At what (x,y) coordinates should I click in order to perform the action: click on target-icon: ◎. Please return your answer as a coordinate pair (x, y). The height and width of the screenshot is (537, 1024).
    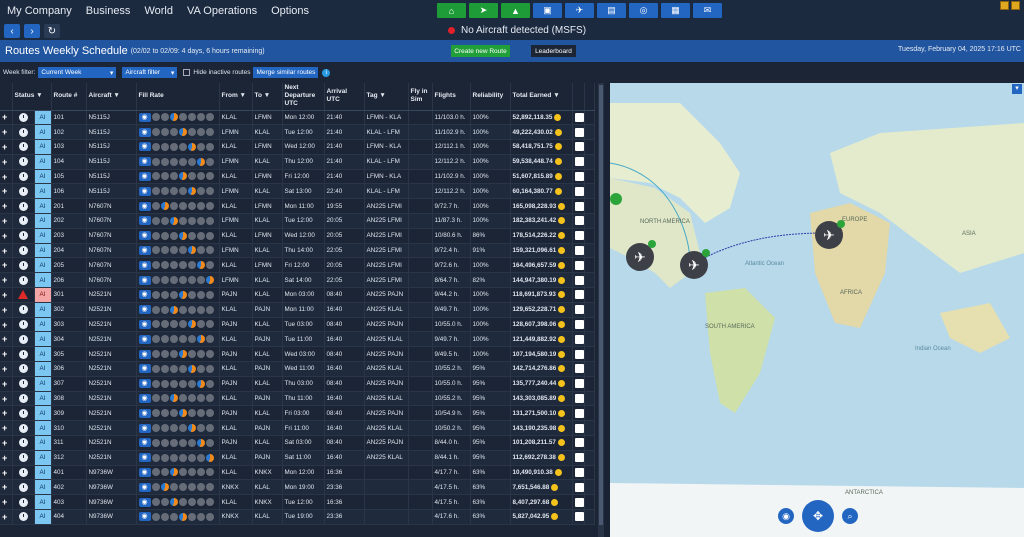
    Looking at the image, I should click on (643, 10).